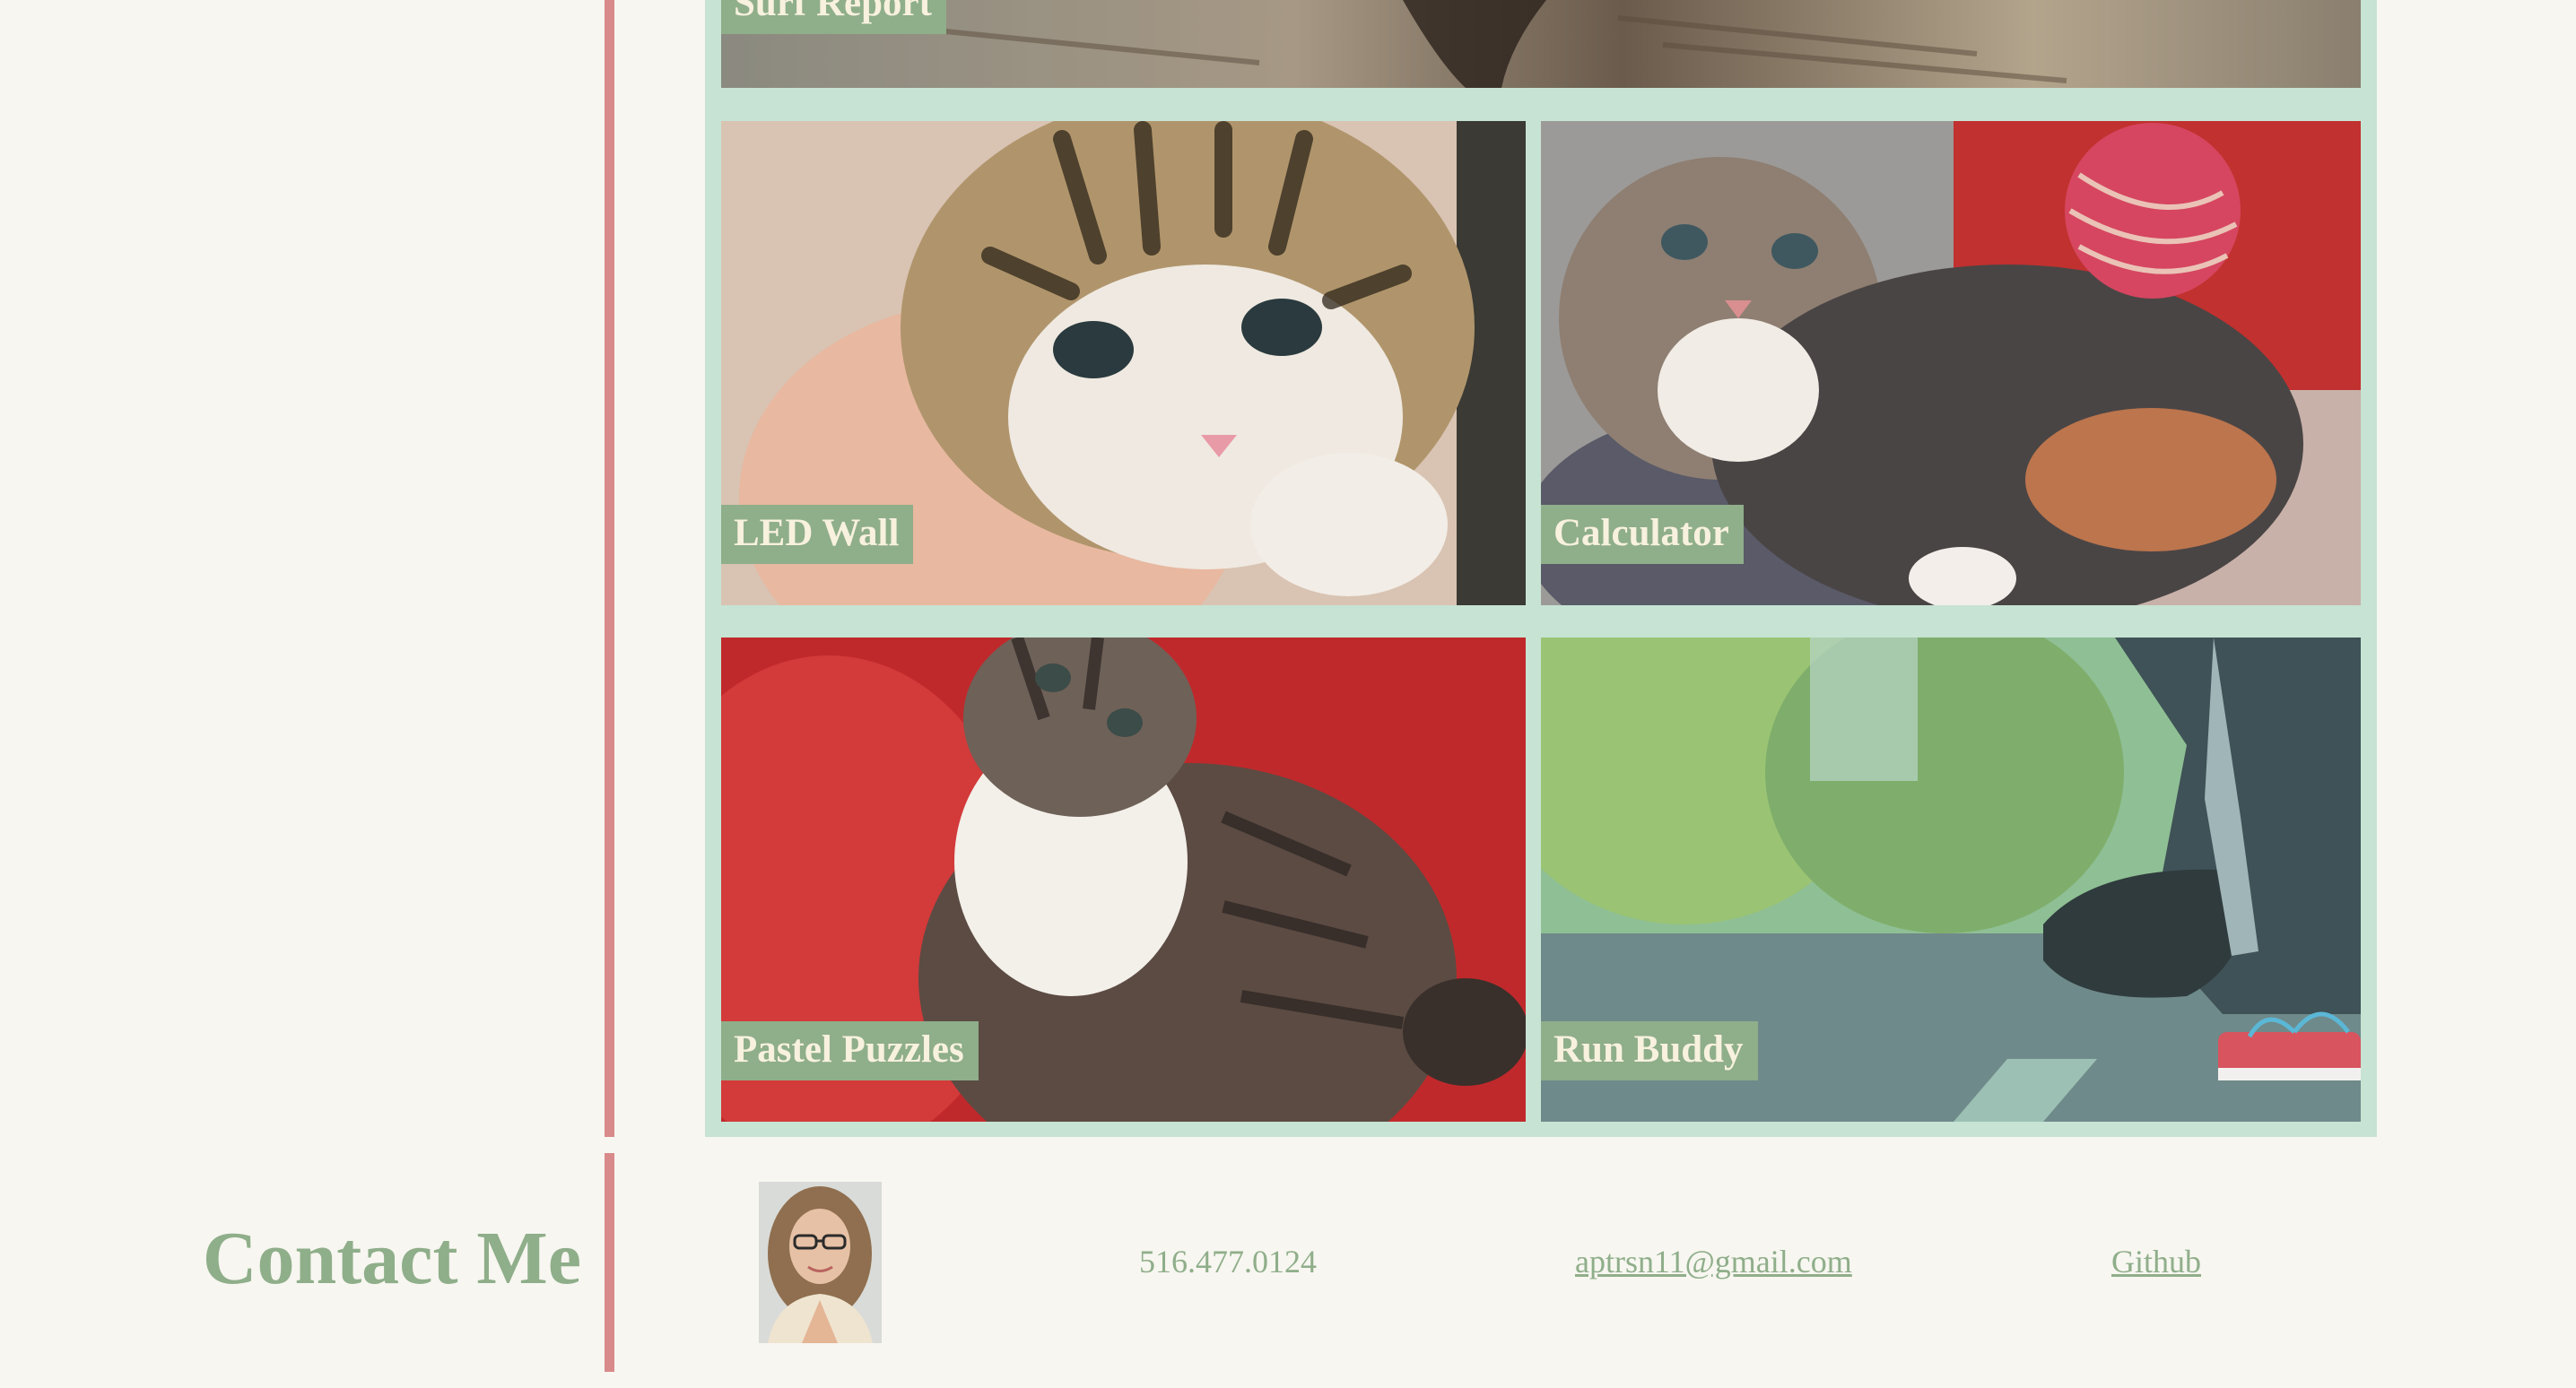  I want to click on project-card-label: Calculator, so click(1642, 534).